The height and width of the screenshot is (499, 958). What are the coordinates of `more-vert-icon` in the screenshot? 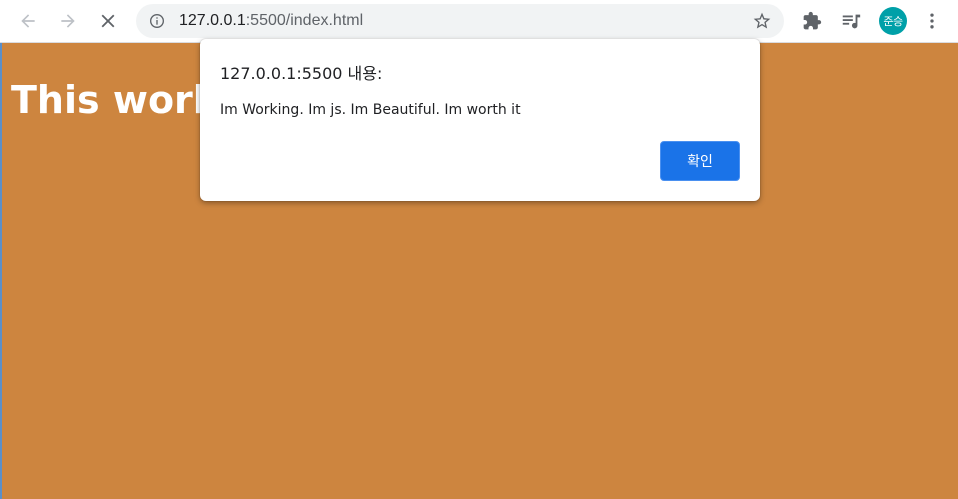 It's located at (932, 21).